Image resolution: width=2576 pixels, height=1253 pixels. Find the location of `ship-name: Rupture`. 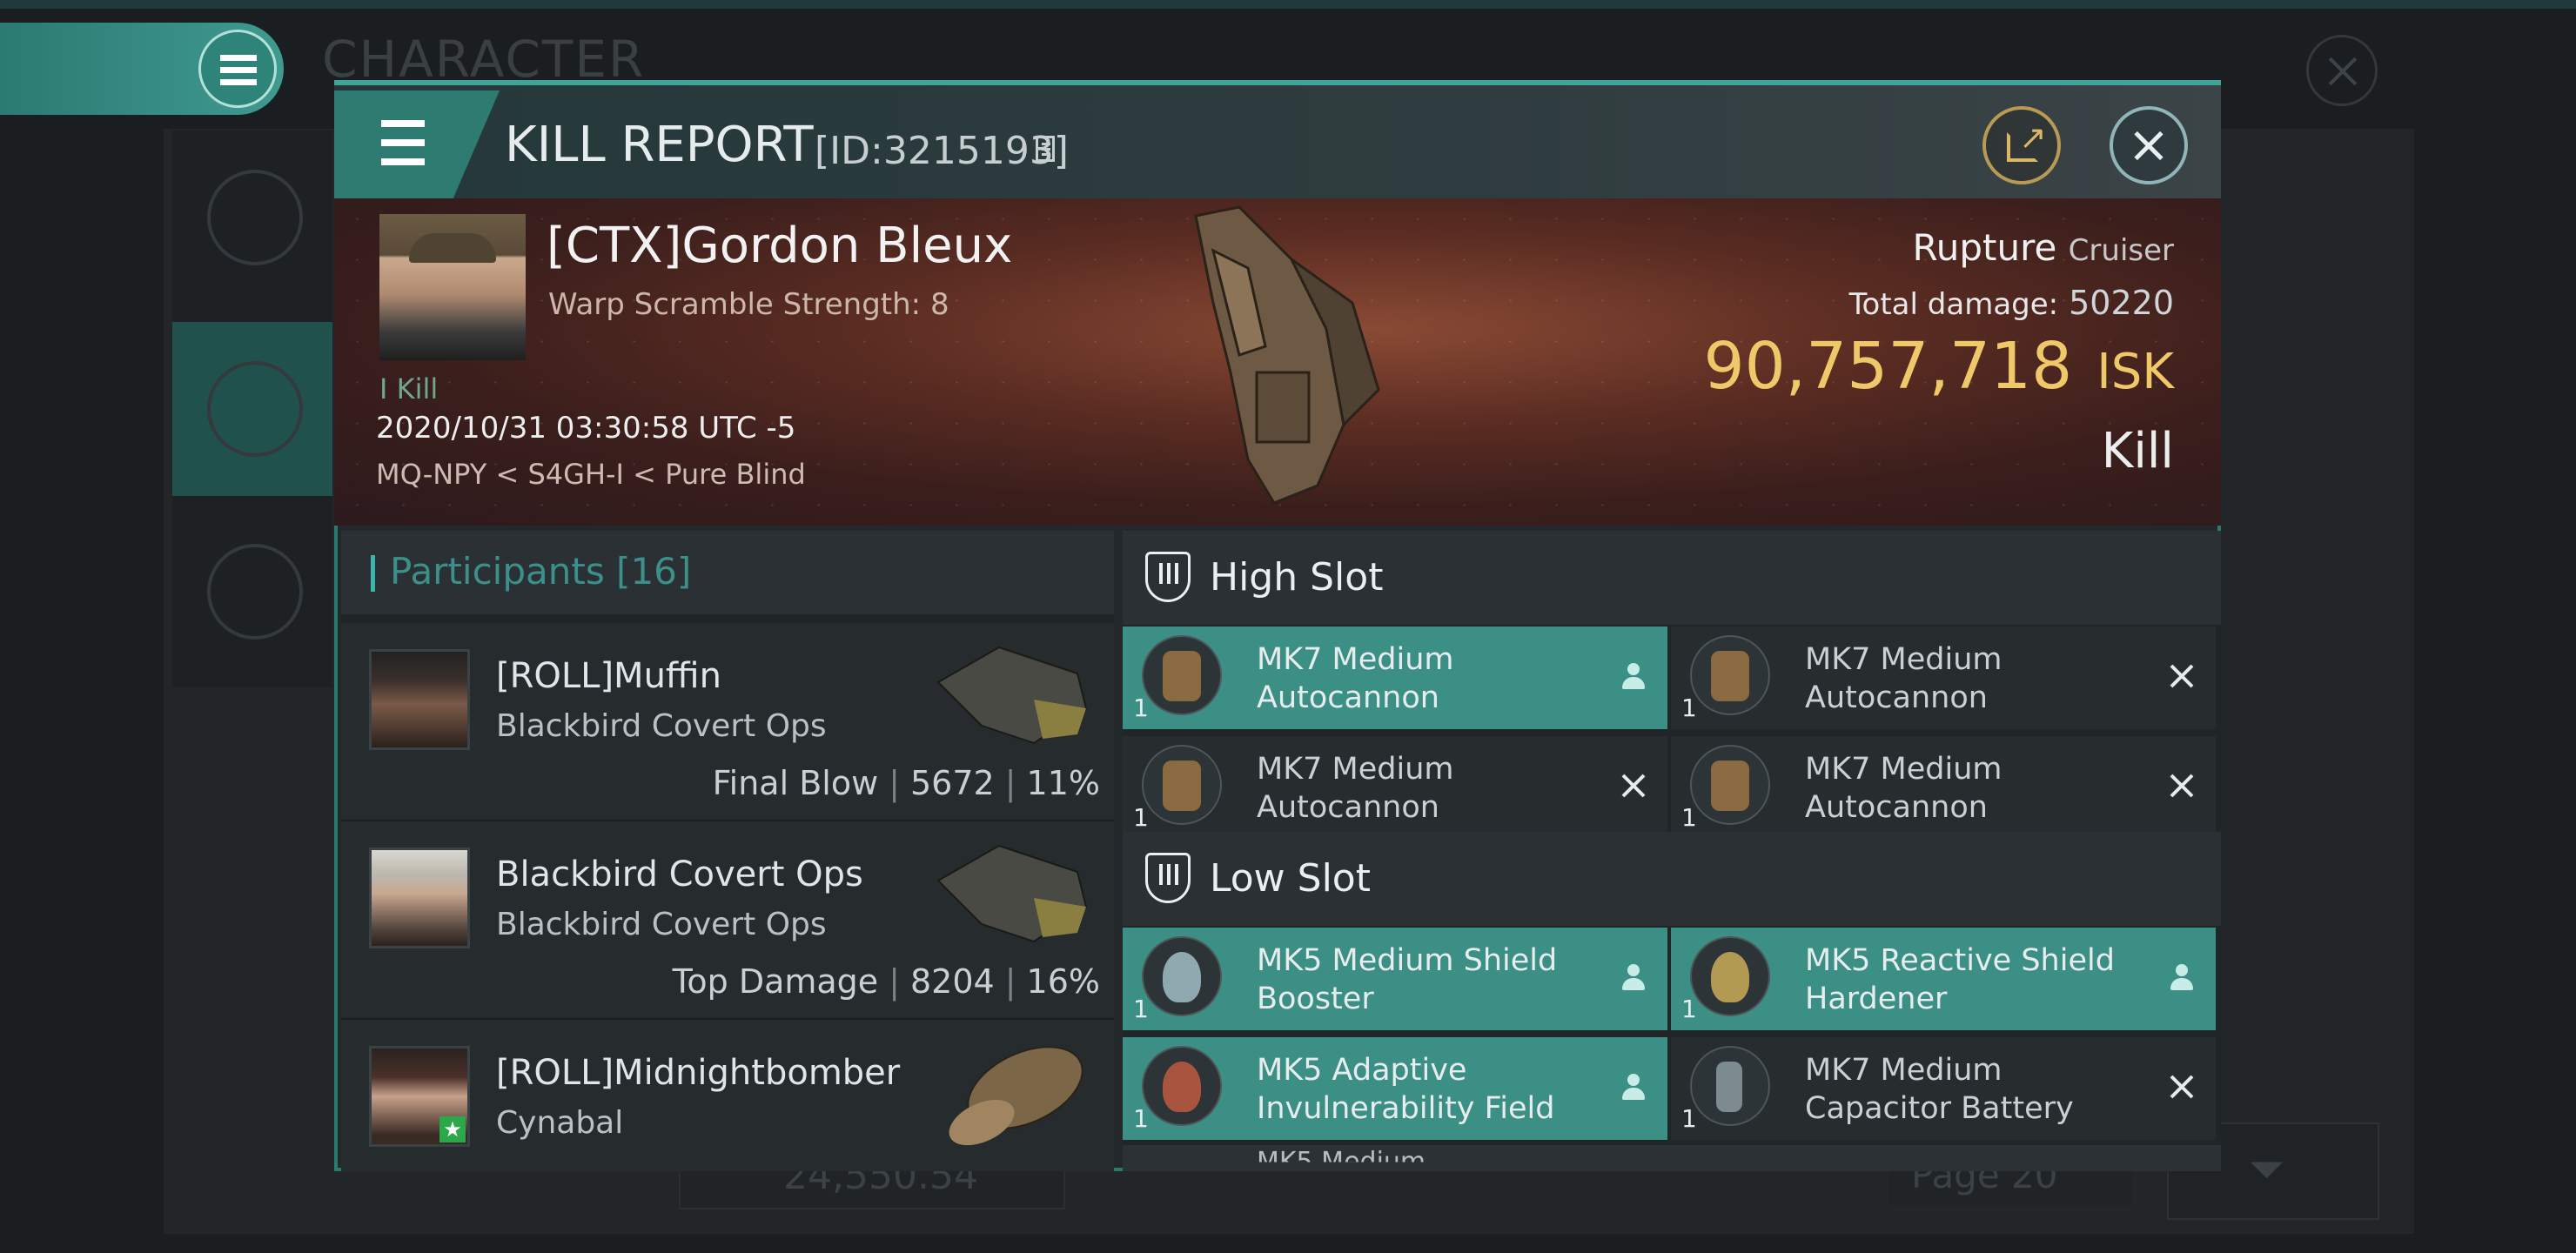

ship-name: Rupture is located at coordinates (1985, 247).